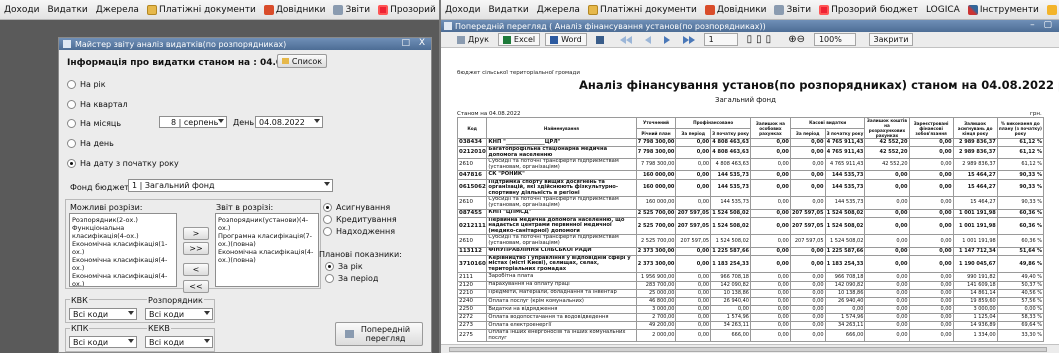  Describe the element at coordinates (267, 224) in the screenshot. I see `list-item: Розпорядник(установи)(4-ох.)` at that location.